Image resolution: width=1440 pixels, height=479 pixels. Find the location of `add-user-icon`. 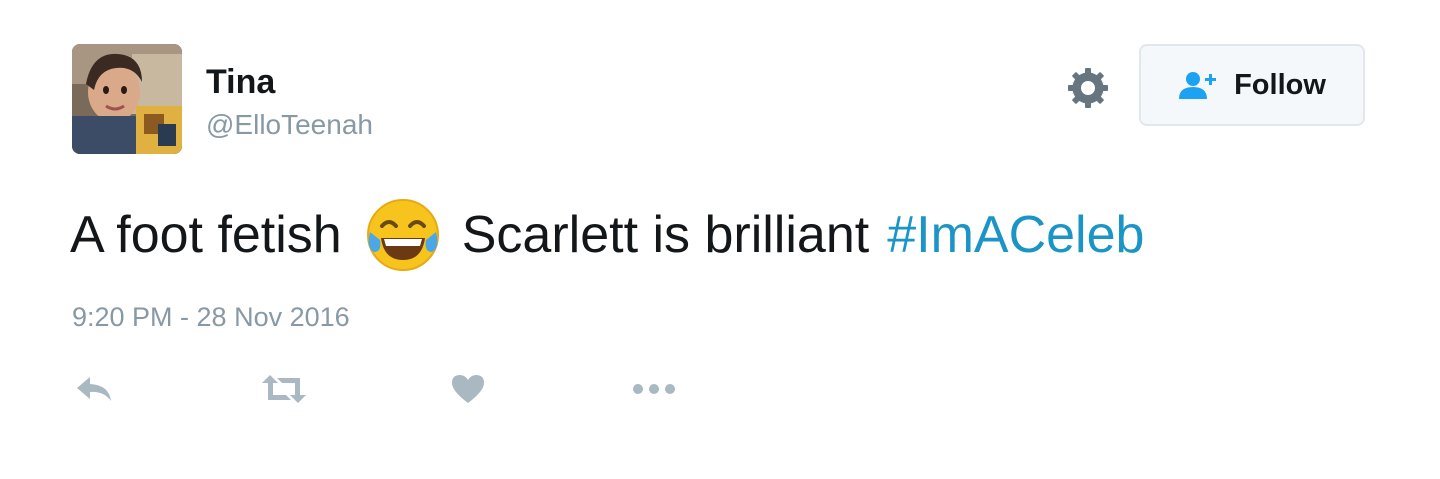

add-user-icon is located at coordinates (1198, 85).